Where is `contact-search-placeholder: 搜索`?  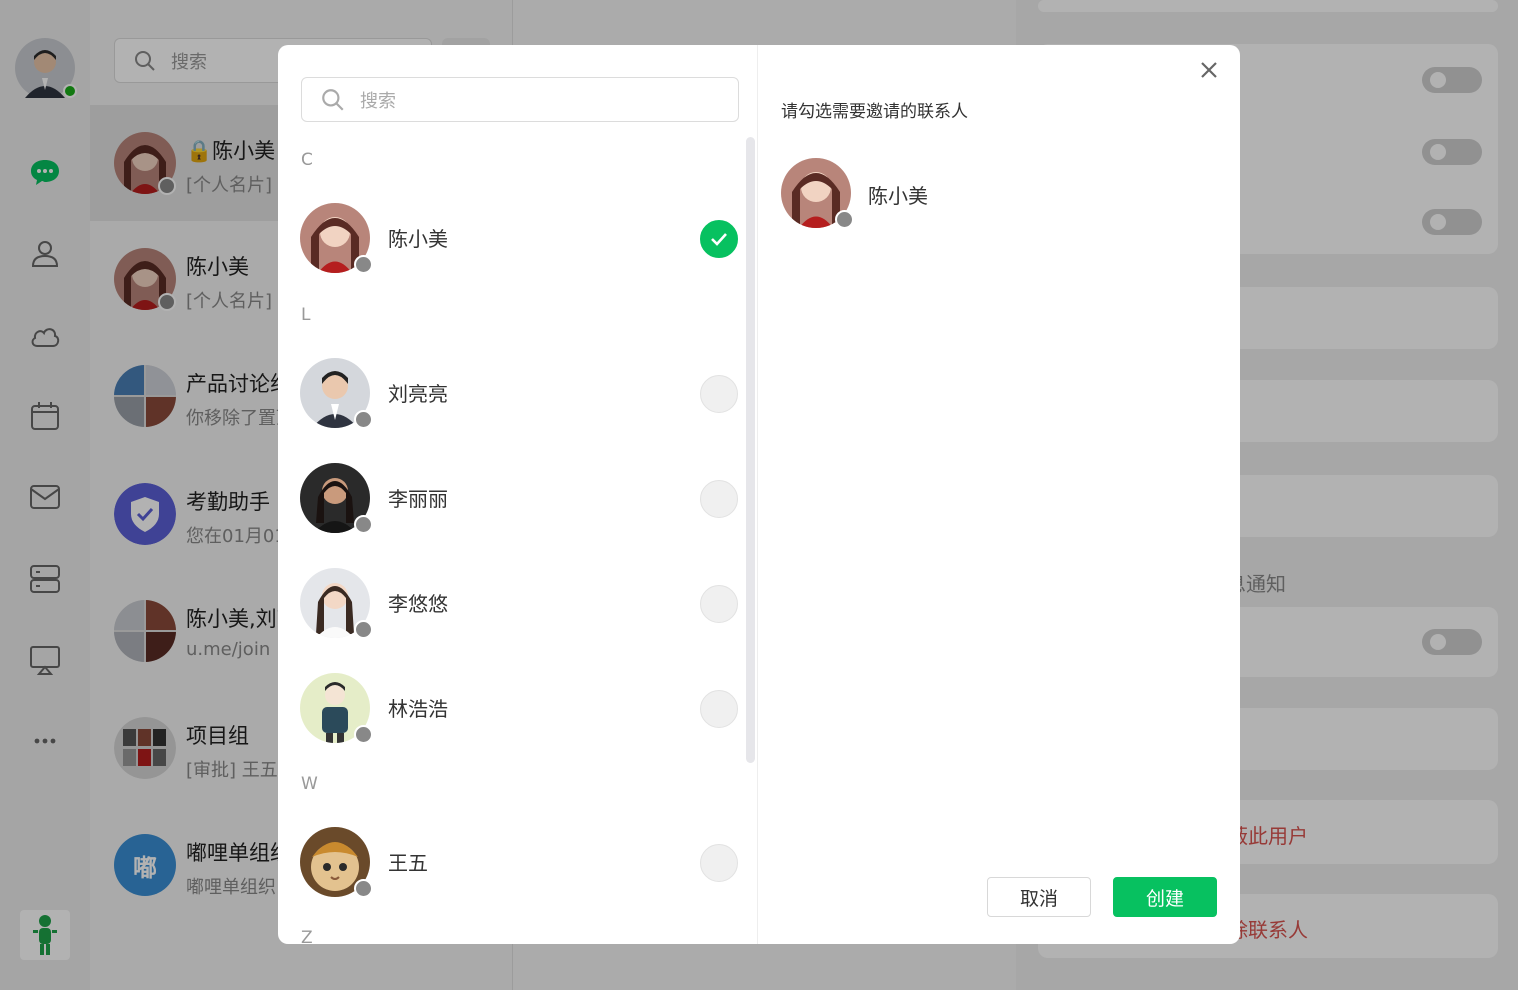
contact-search-placeholder: 搜索 is located at coordinates (378, 101).